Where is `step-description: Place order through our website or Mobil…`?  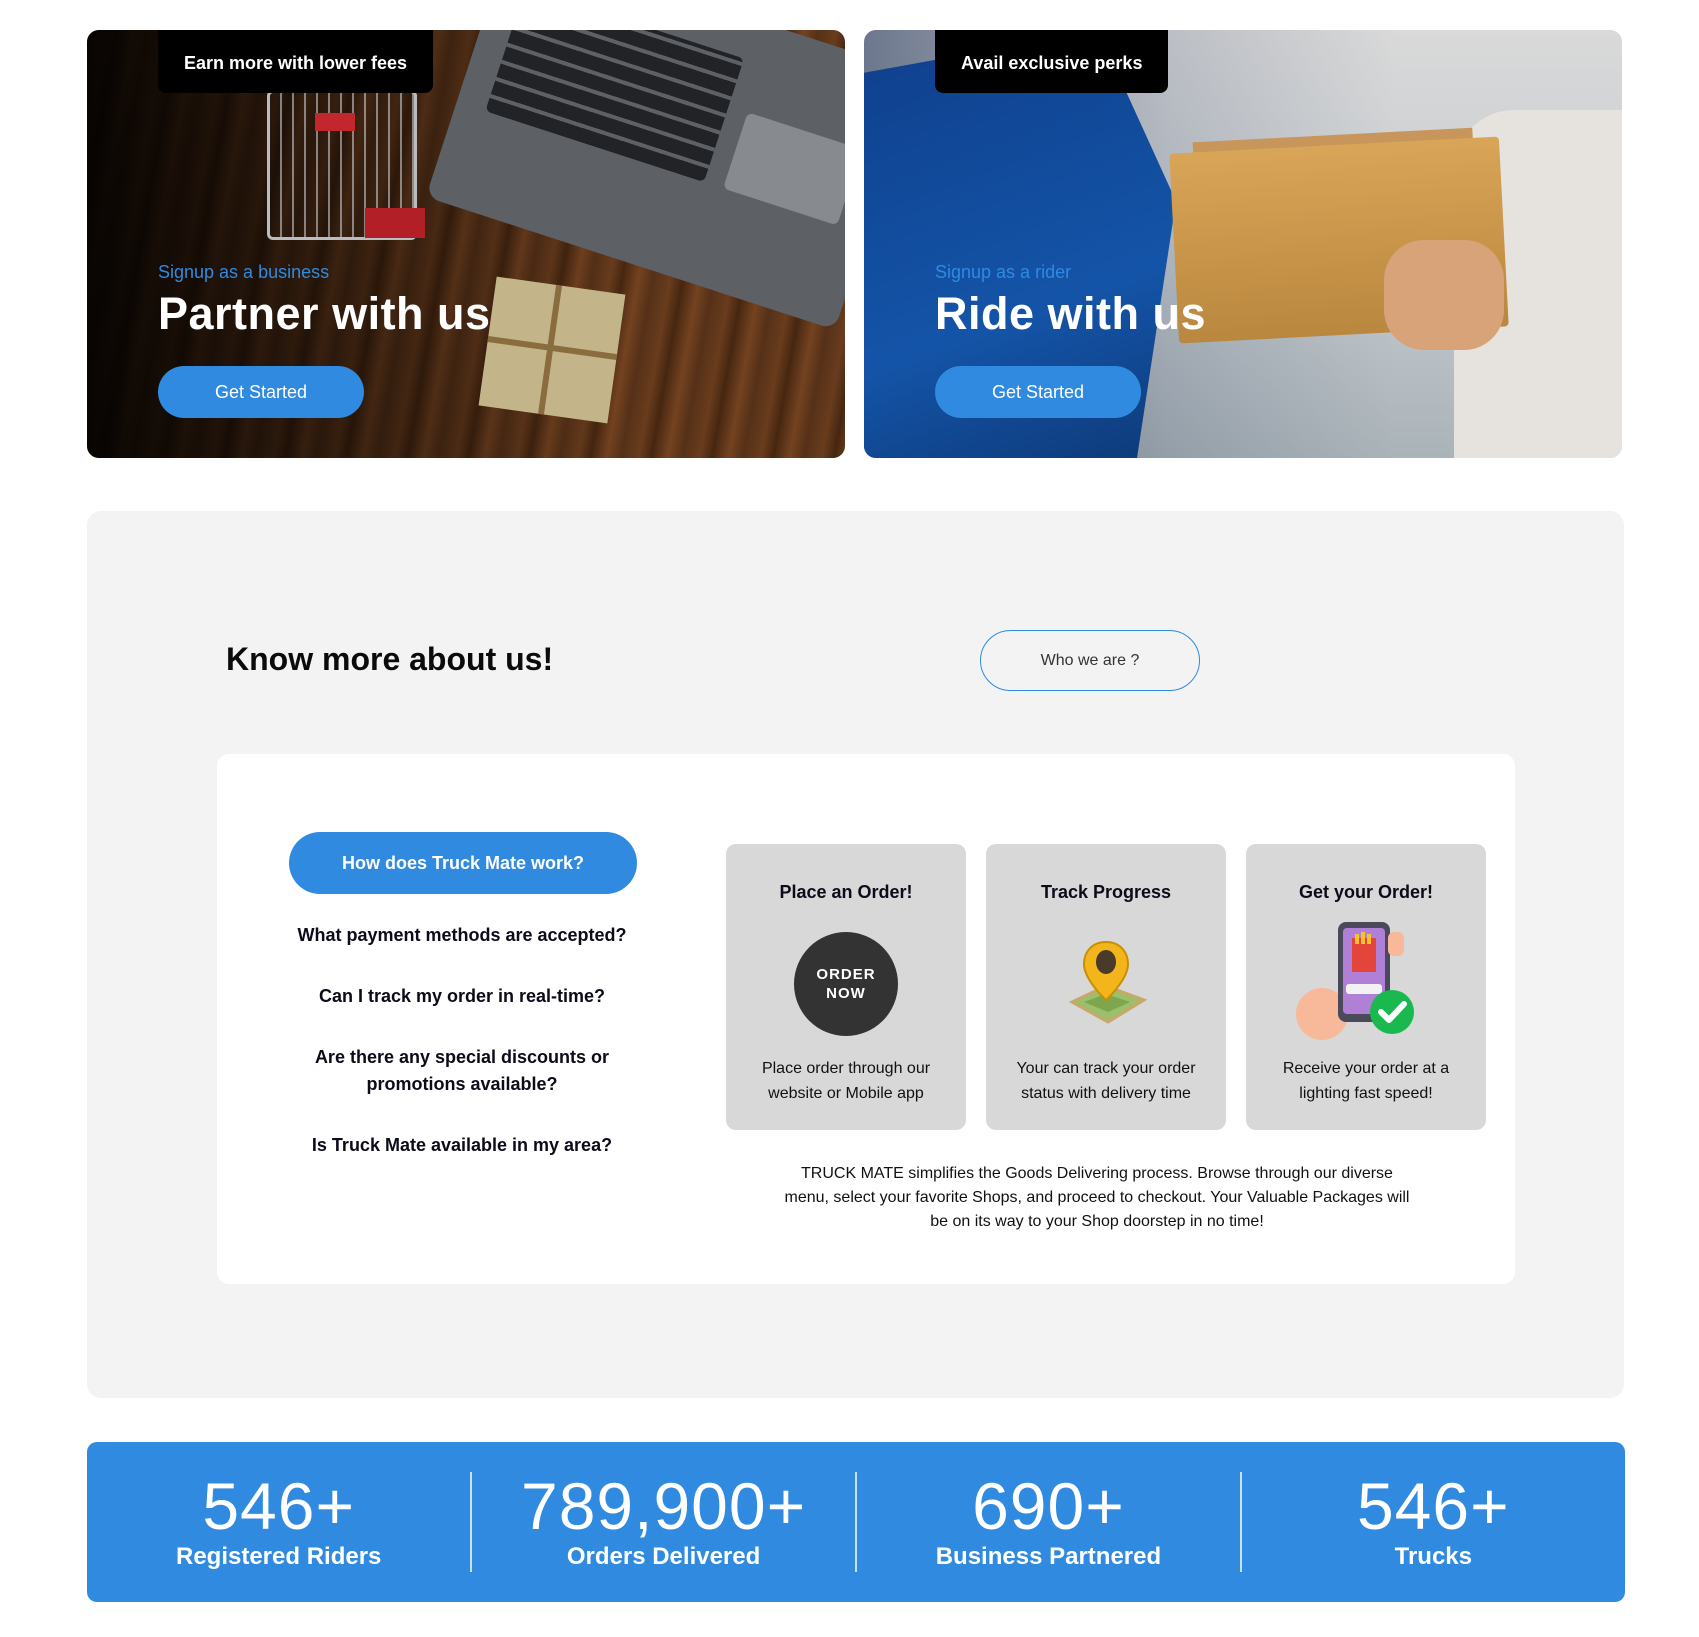 step-description: Place order through our website or Mobil… is located at coordinates (846, 1081).